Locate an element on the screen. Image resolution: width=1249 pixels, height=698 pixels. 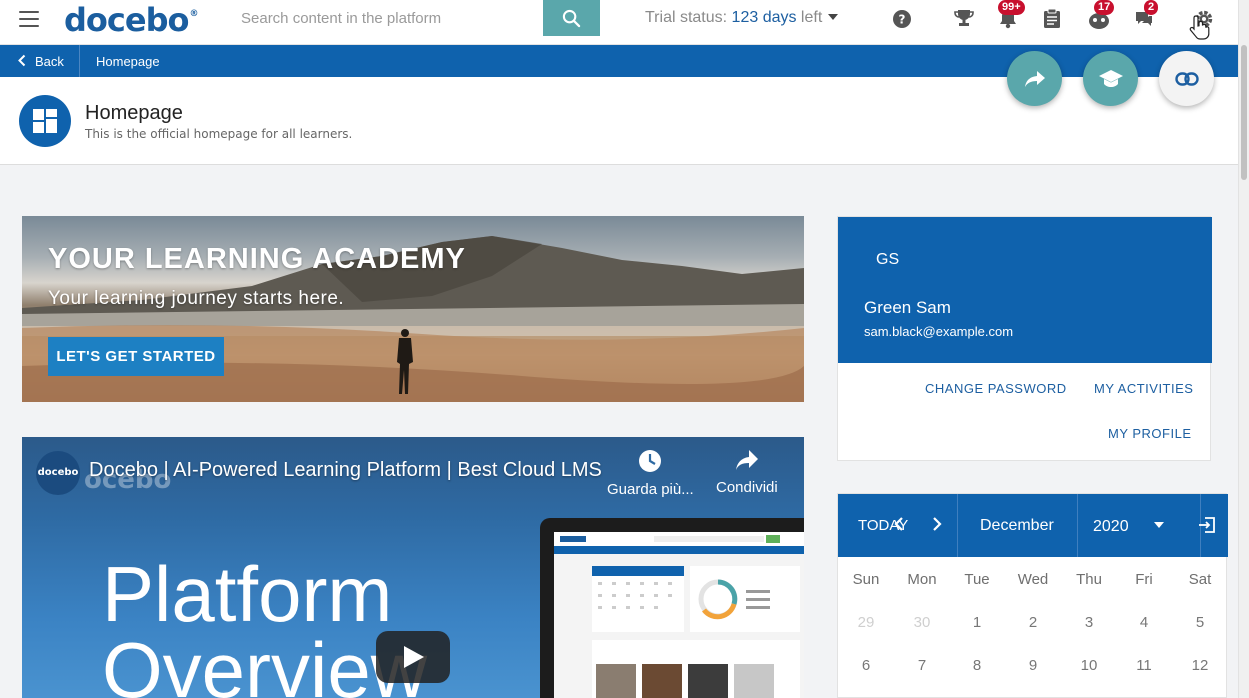
page-scrollbar is located at coordinates (1243, 349).